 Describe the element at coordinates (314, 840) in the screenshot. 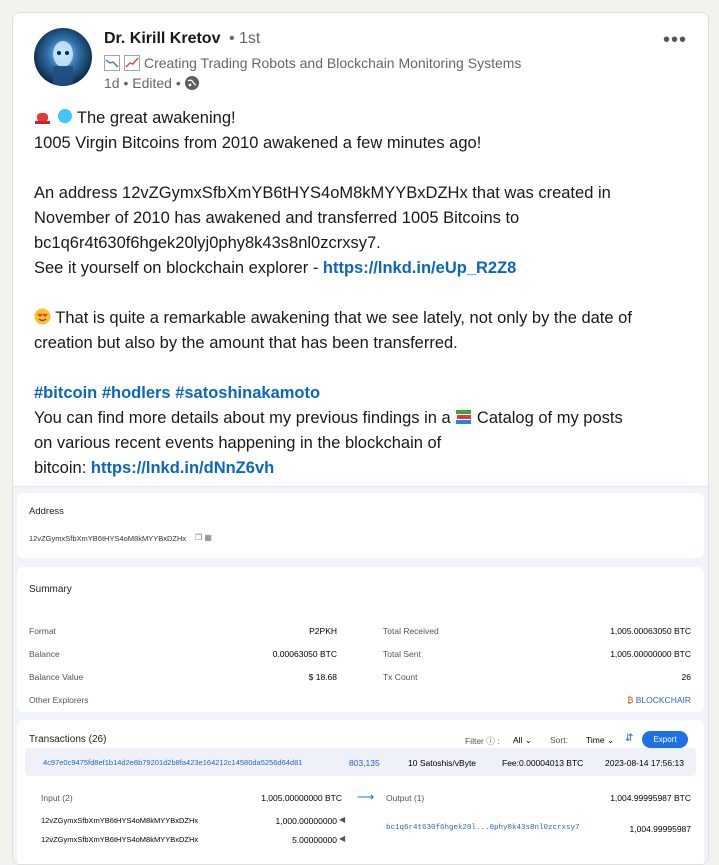

I see `input-amount: 5.00000000` at that location.